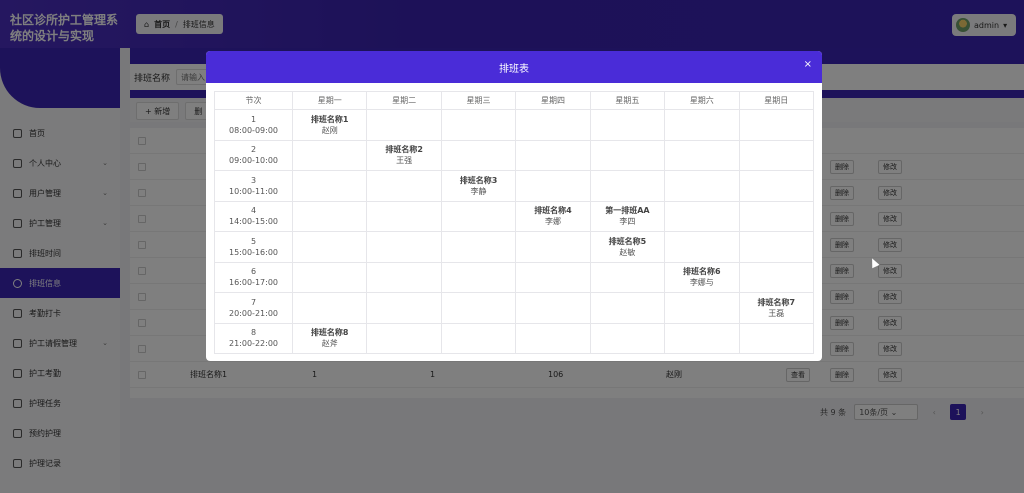  What do you see at coordinates (329, 344) in the screenshot?
I see `shift-person: 赵斧` at bounding box center [329, 344].